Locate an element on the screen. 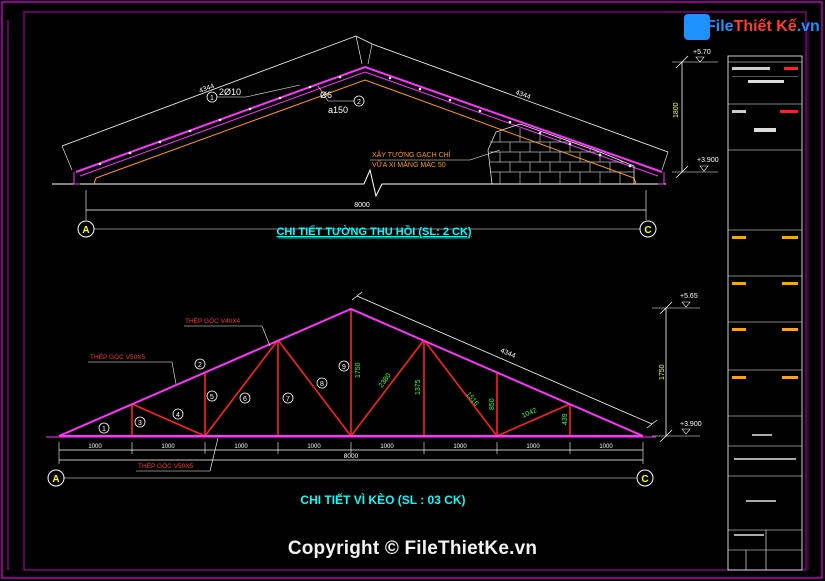 The image size is (825, 581). height-dim-1: 1800 is located at coordinates (676, 110).